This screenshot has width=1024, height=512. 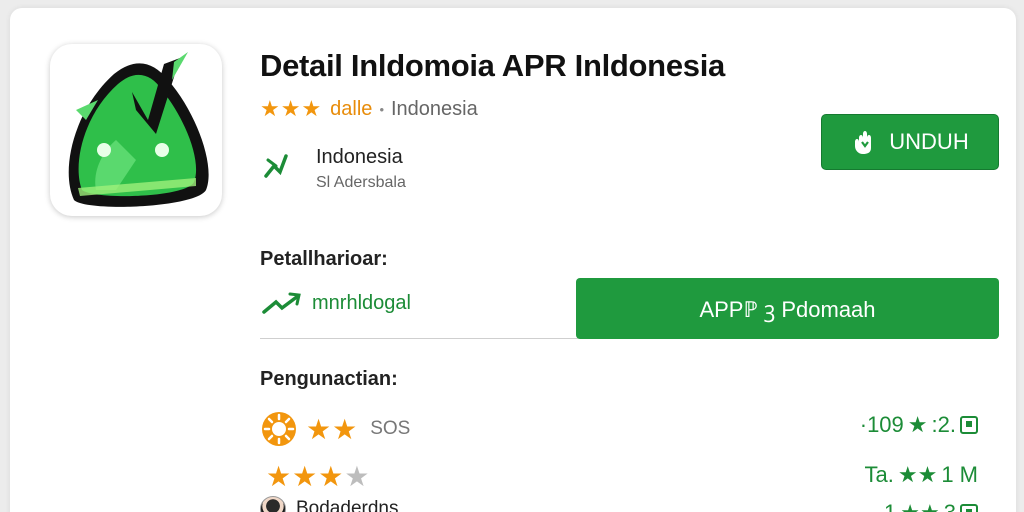 What do you see at coordinates (332, 429) in the screenshot?
I see `review-stars: ★★` at bounding box center [332, 429].